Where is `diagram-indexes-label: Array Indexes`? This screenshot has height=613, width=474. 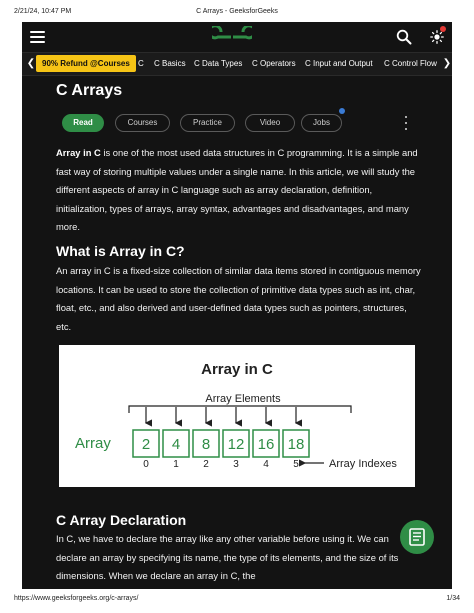 diagram-indexes-label: Array Indexes is located at coordinates (363, 464).